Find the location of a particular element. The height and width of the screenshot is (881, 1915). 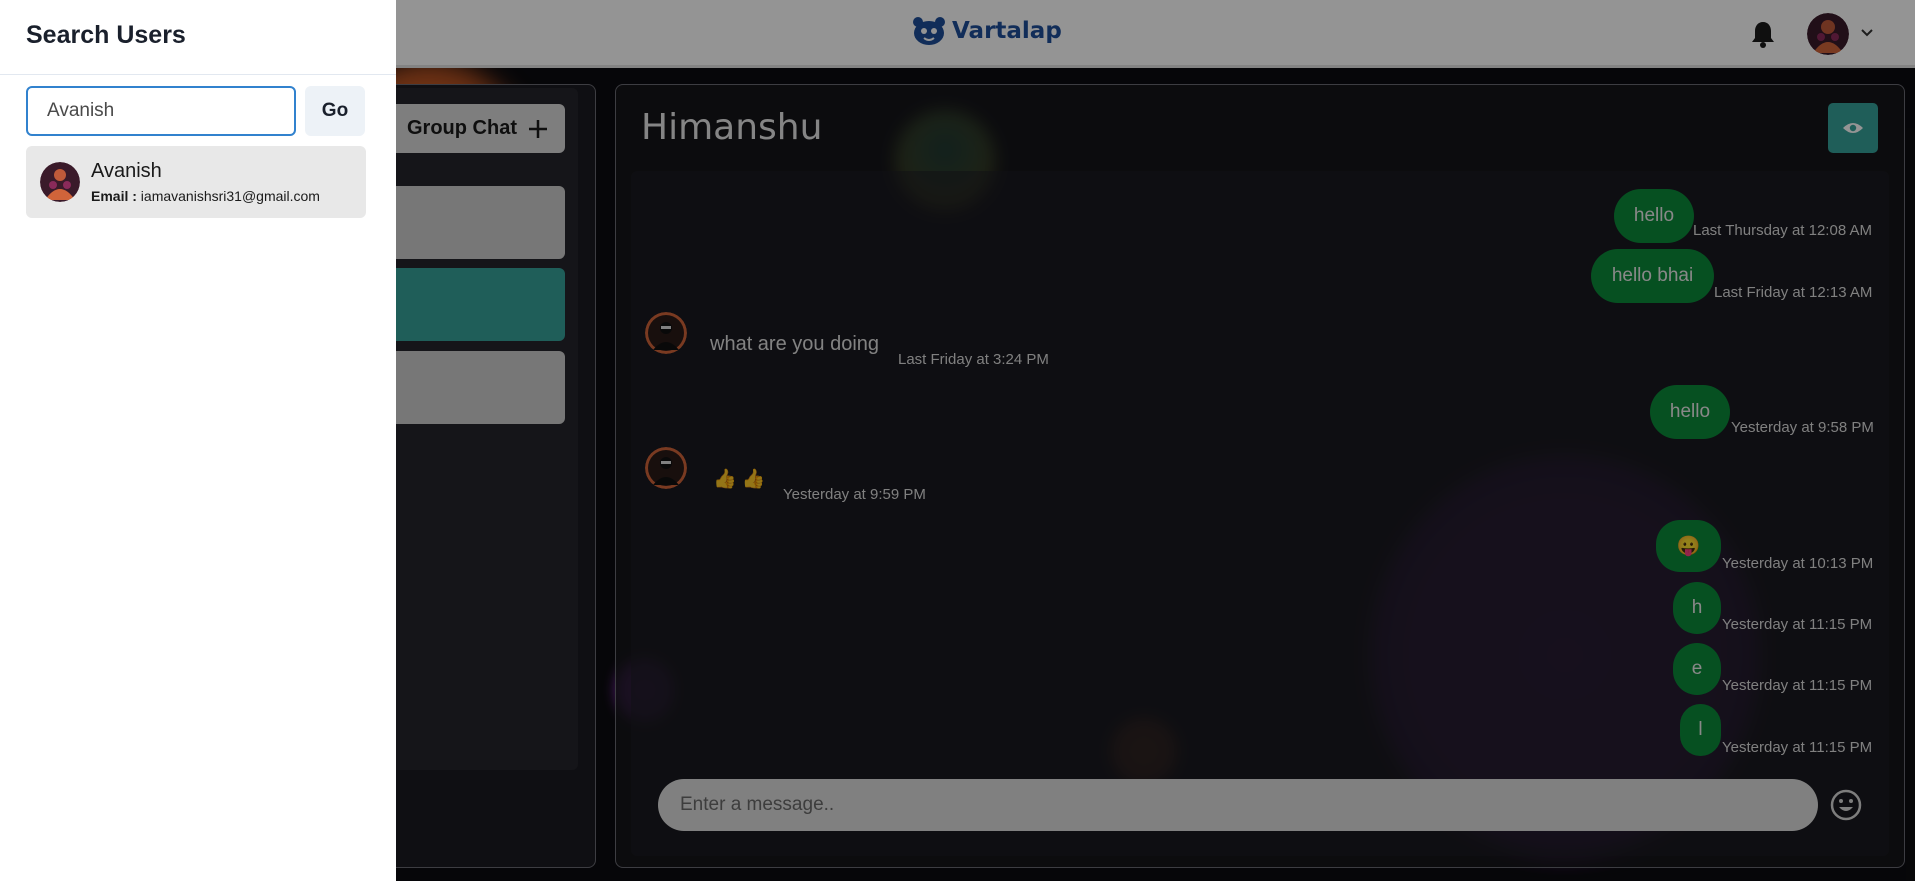

divider is located at coordinates (198, 74).